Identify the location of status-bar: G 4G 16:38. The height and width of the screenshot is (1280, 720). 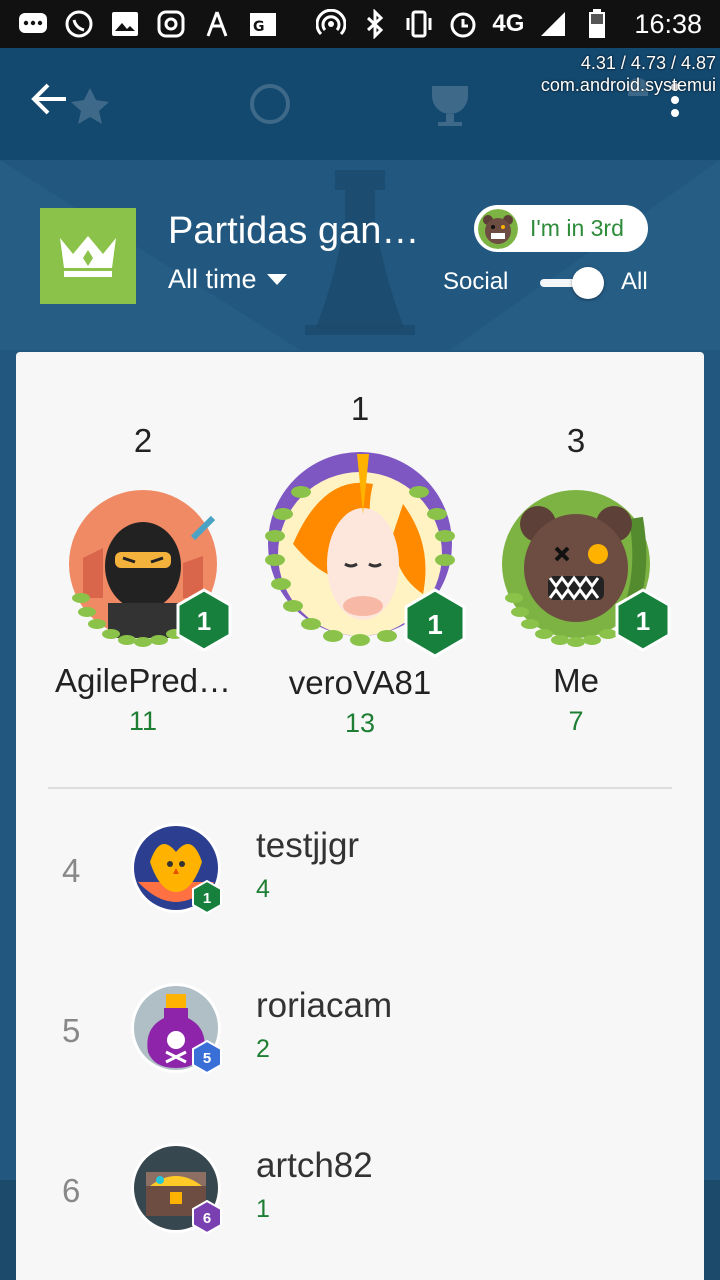
(360, 24).